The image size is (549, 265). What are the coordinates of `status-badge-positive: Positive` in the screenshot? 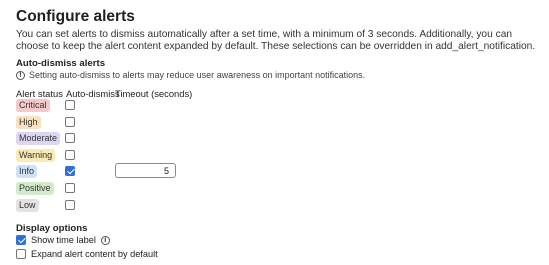 It's located at (35, 188).